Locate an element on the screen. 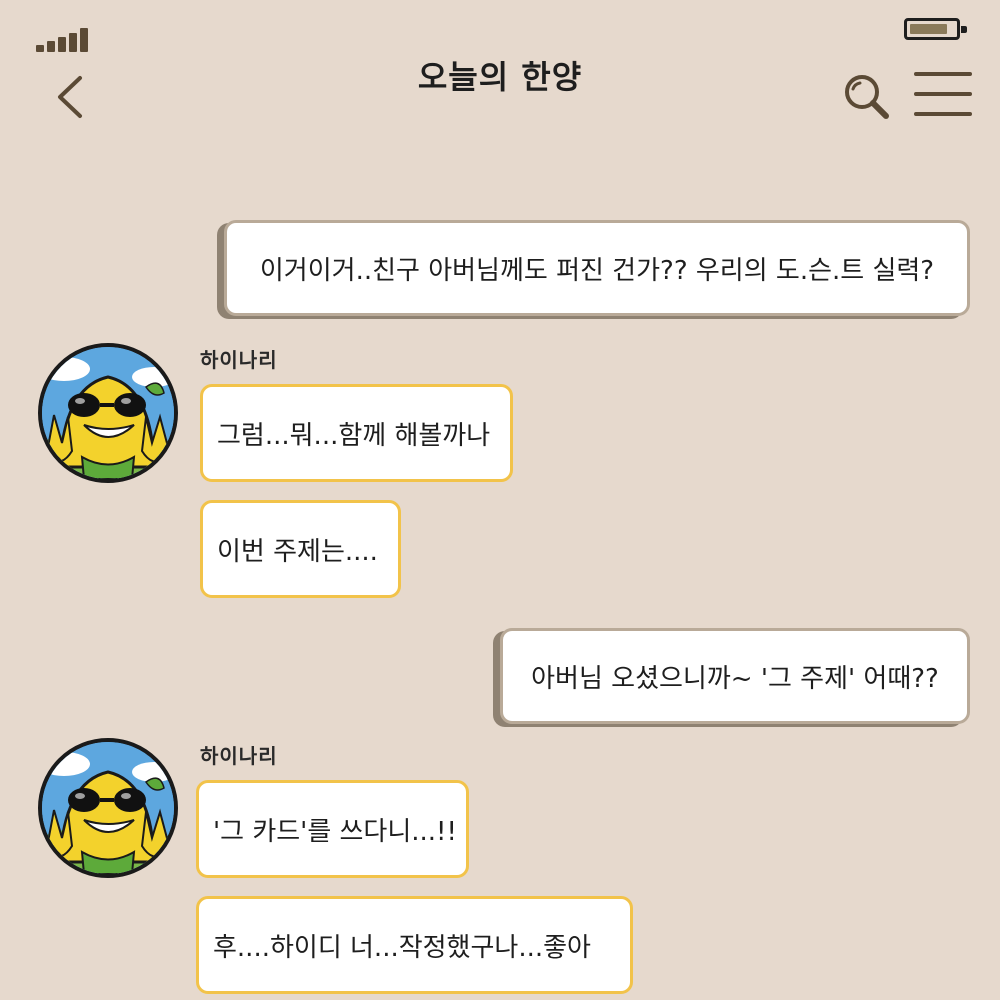 The height and width of the screenshot is (1000, 1000). message-text: 이거이거..친구 아버님께도 퍼진 건가?? 우리의 도.슨.트 실력? is located at coordinates (597, 270).